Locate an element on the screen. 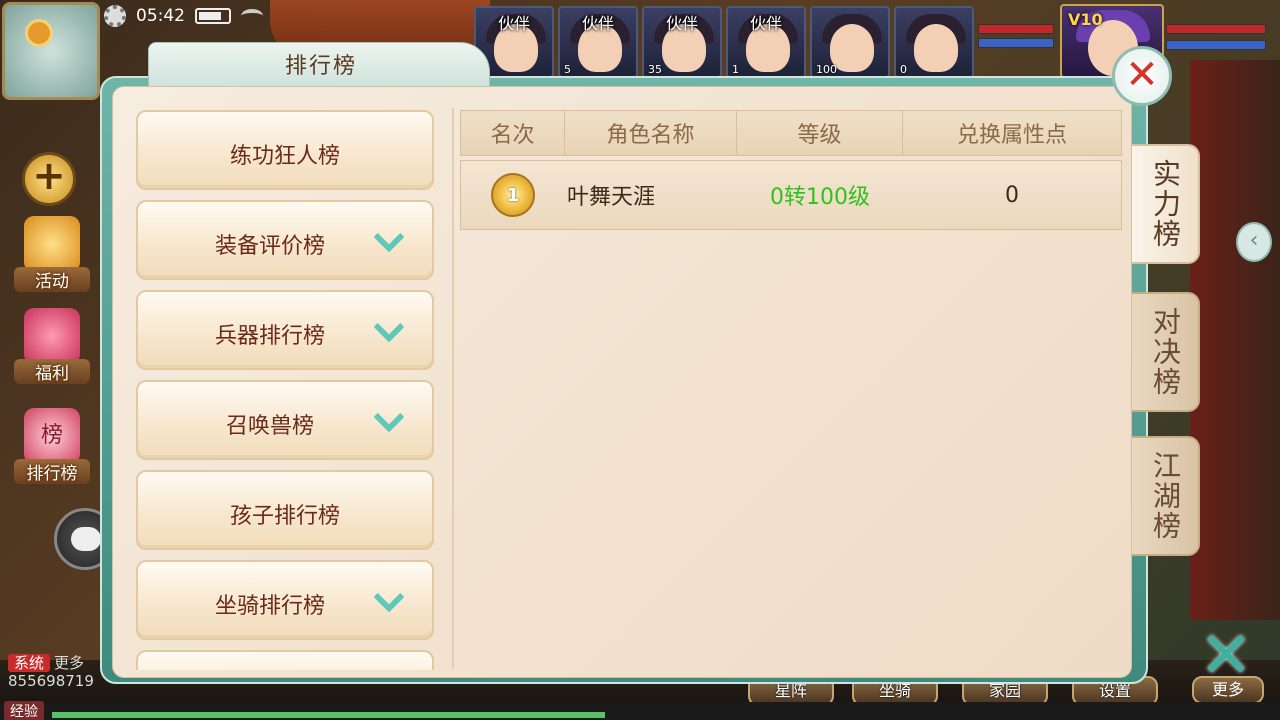  ranking-button: 榜 排行榜 is located at coordinates (52, 444).